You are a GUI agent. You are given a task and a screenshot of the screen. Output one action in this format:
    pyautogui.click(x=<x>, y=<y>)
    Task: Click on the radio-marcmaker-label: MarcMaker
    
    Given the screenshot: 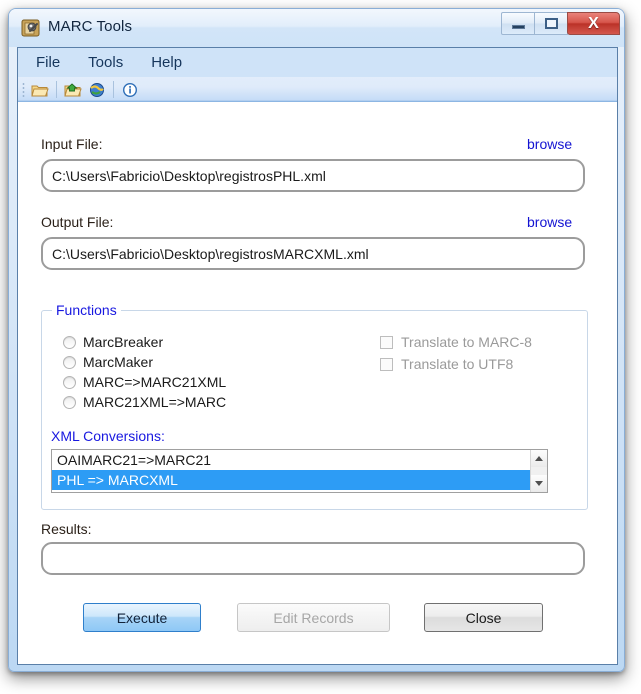 What is the action you would take?
    pyautogui.click(x=118, y=362)
    